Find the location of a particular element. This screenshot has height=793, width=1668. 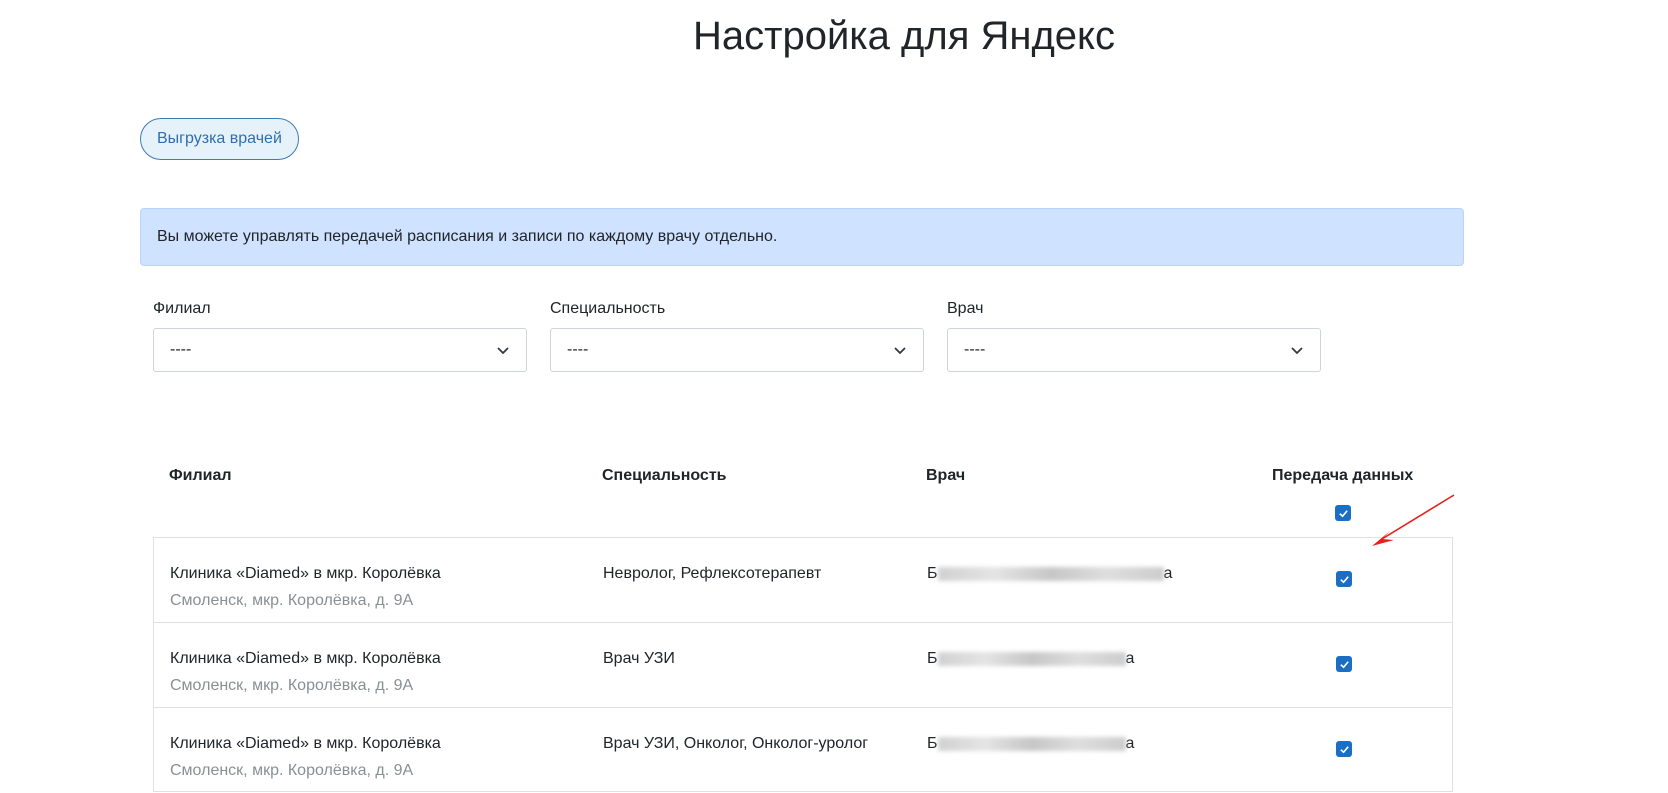

filter-branch: Филиал ---- is located at coordinates (340, 336).